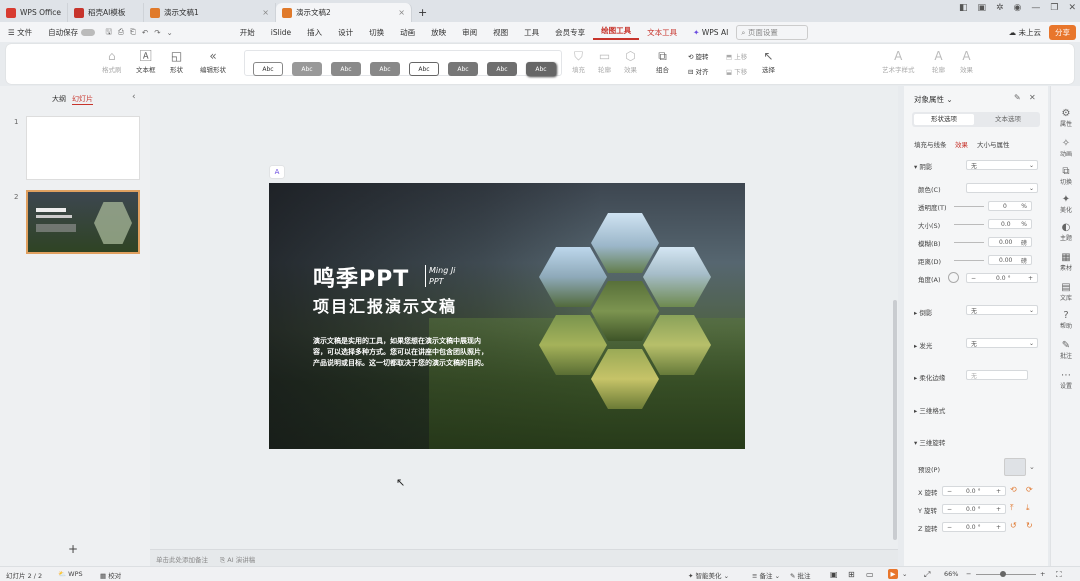  Describe the element at coordinates (1065, 204) in the screenshot. I see `sidebar-item-beautify: ✦ 美化` at that location.